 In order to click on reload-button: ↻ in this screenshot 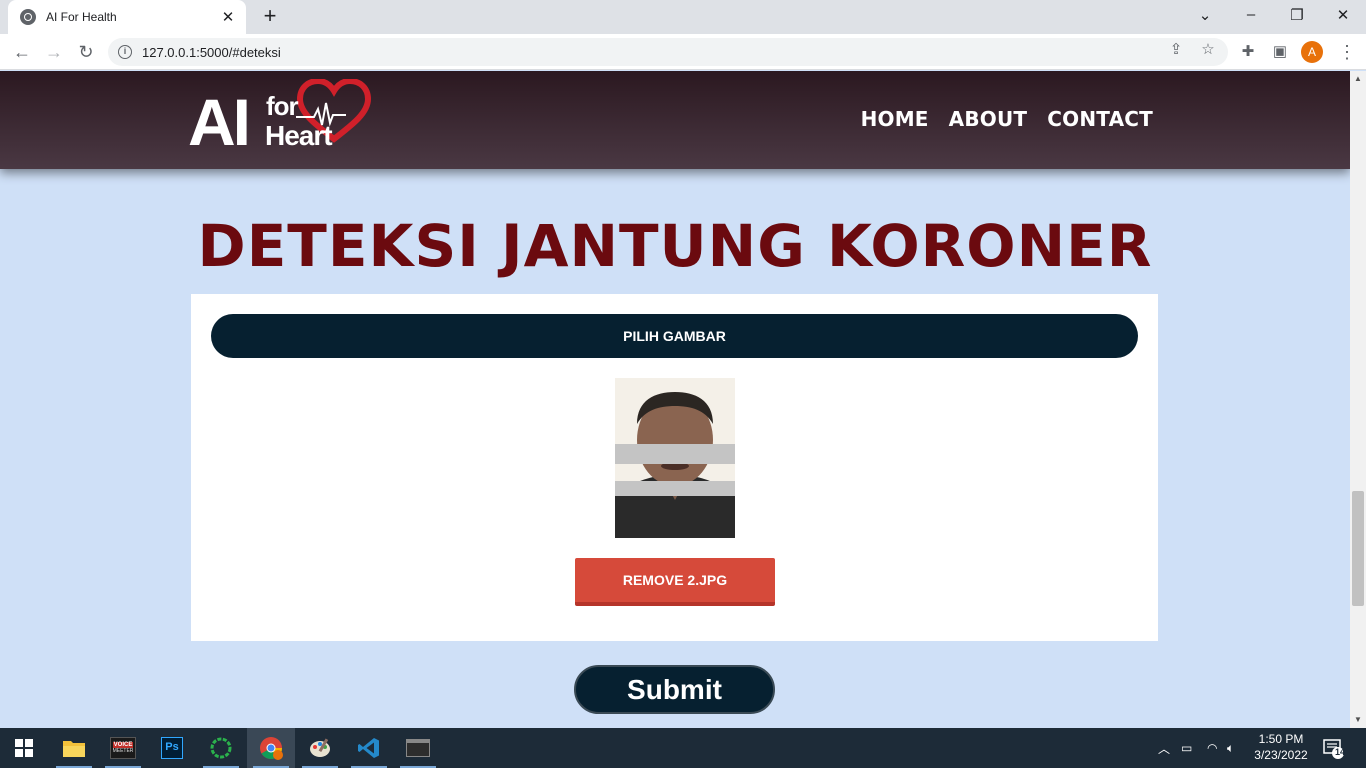, I will do `click(86, 52)`.